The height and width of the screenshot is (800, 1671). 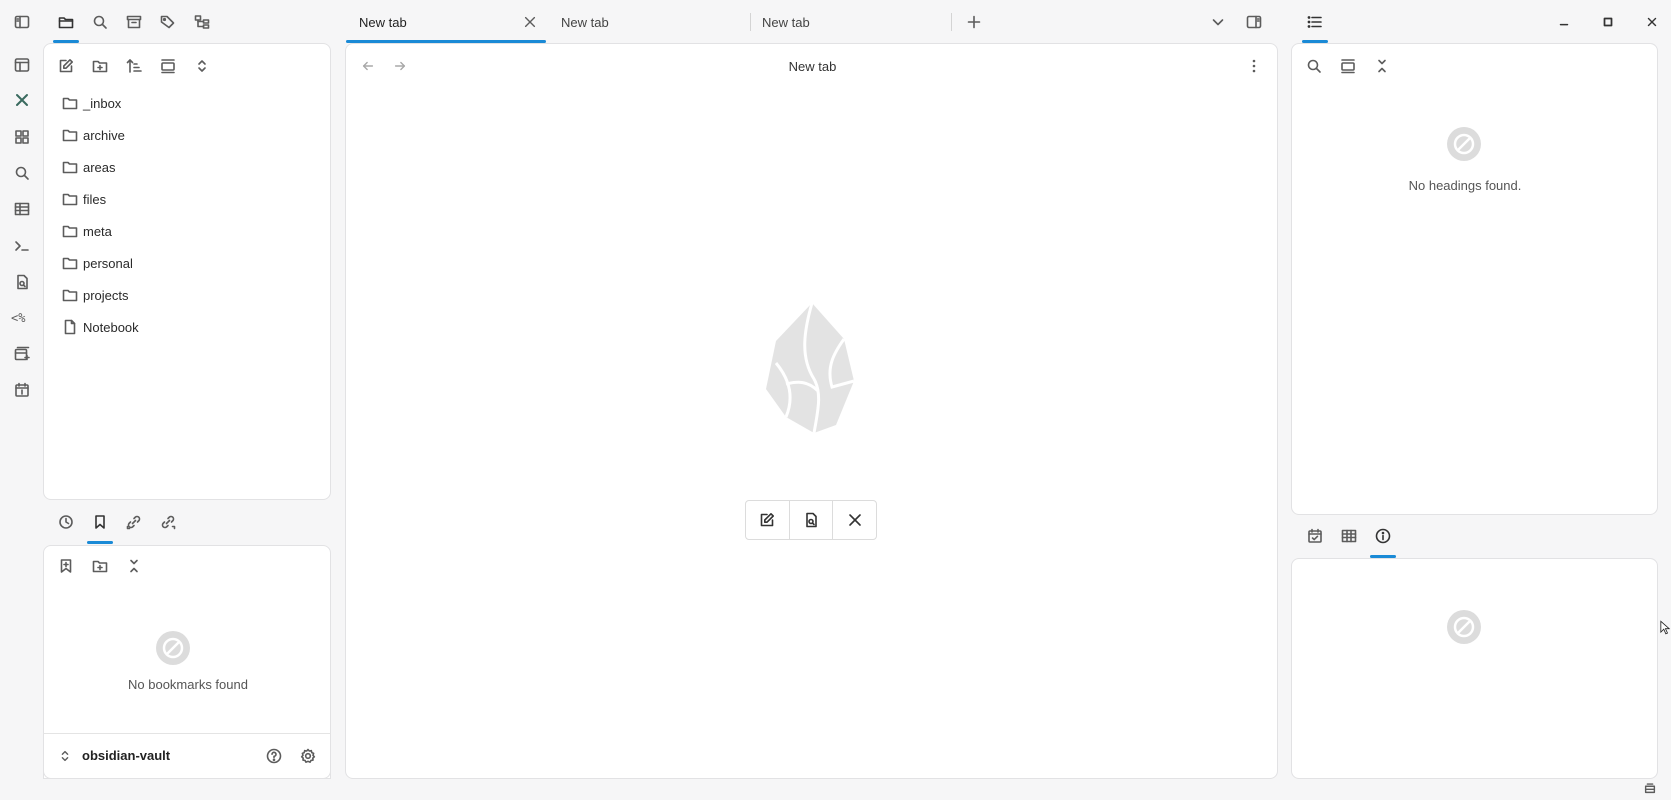 I want to click on bookmarks-empty-message: No bookmarks found, so click(x=188, y=684).